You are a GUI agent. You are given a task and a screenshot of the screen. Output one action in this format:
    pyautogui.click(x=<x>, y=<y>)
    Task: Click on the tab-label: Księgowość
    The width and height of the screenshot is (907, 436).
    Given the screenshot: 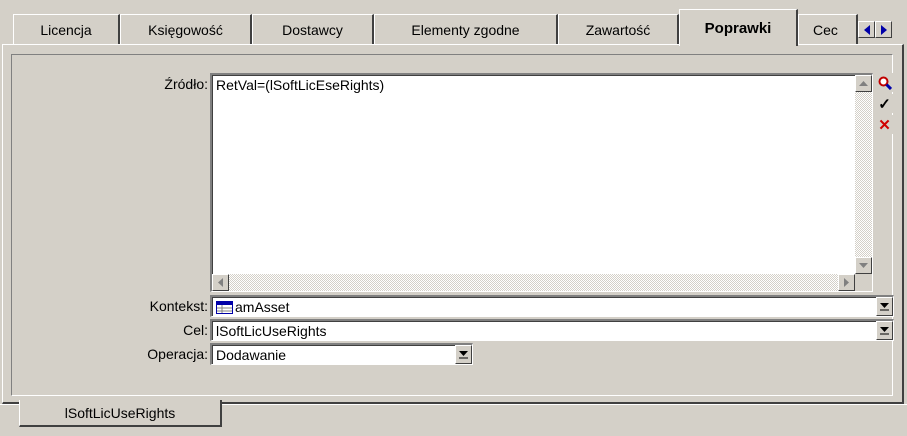 What is the action you would take?
    pyautogui.click(x=185, y=29)
    